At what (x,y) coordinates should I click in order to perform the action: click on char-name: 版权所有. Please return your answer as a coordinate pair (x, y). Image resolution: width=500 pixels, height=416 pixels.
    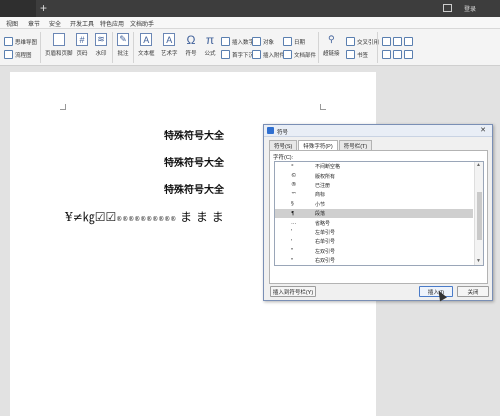
    Looking at the image, I should click on (325, 176).